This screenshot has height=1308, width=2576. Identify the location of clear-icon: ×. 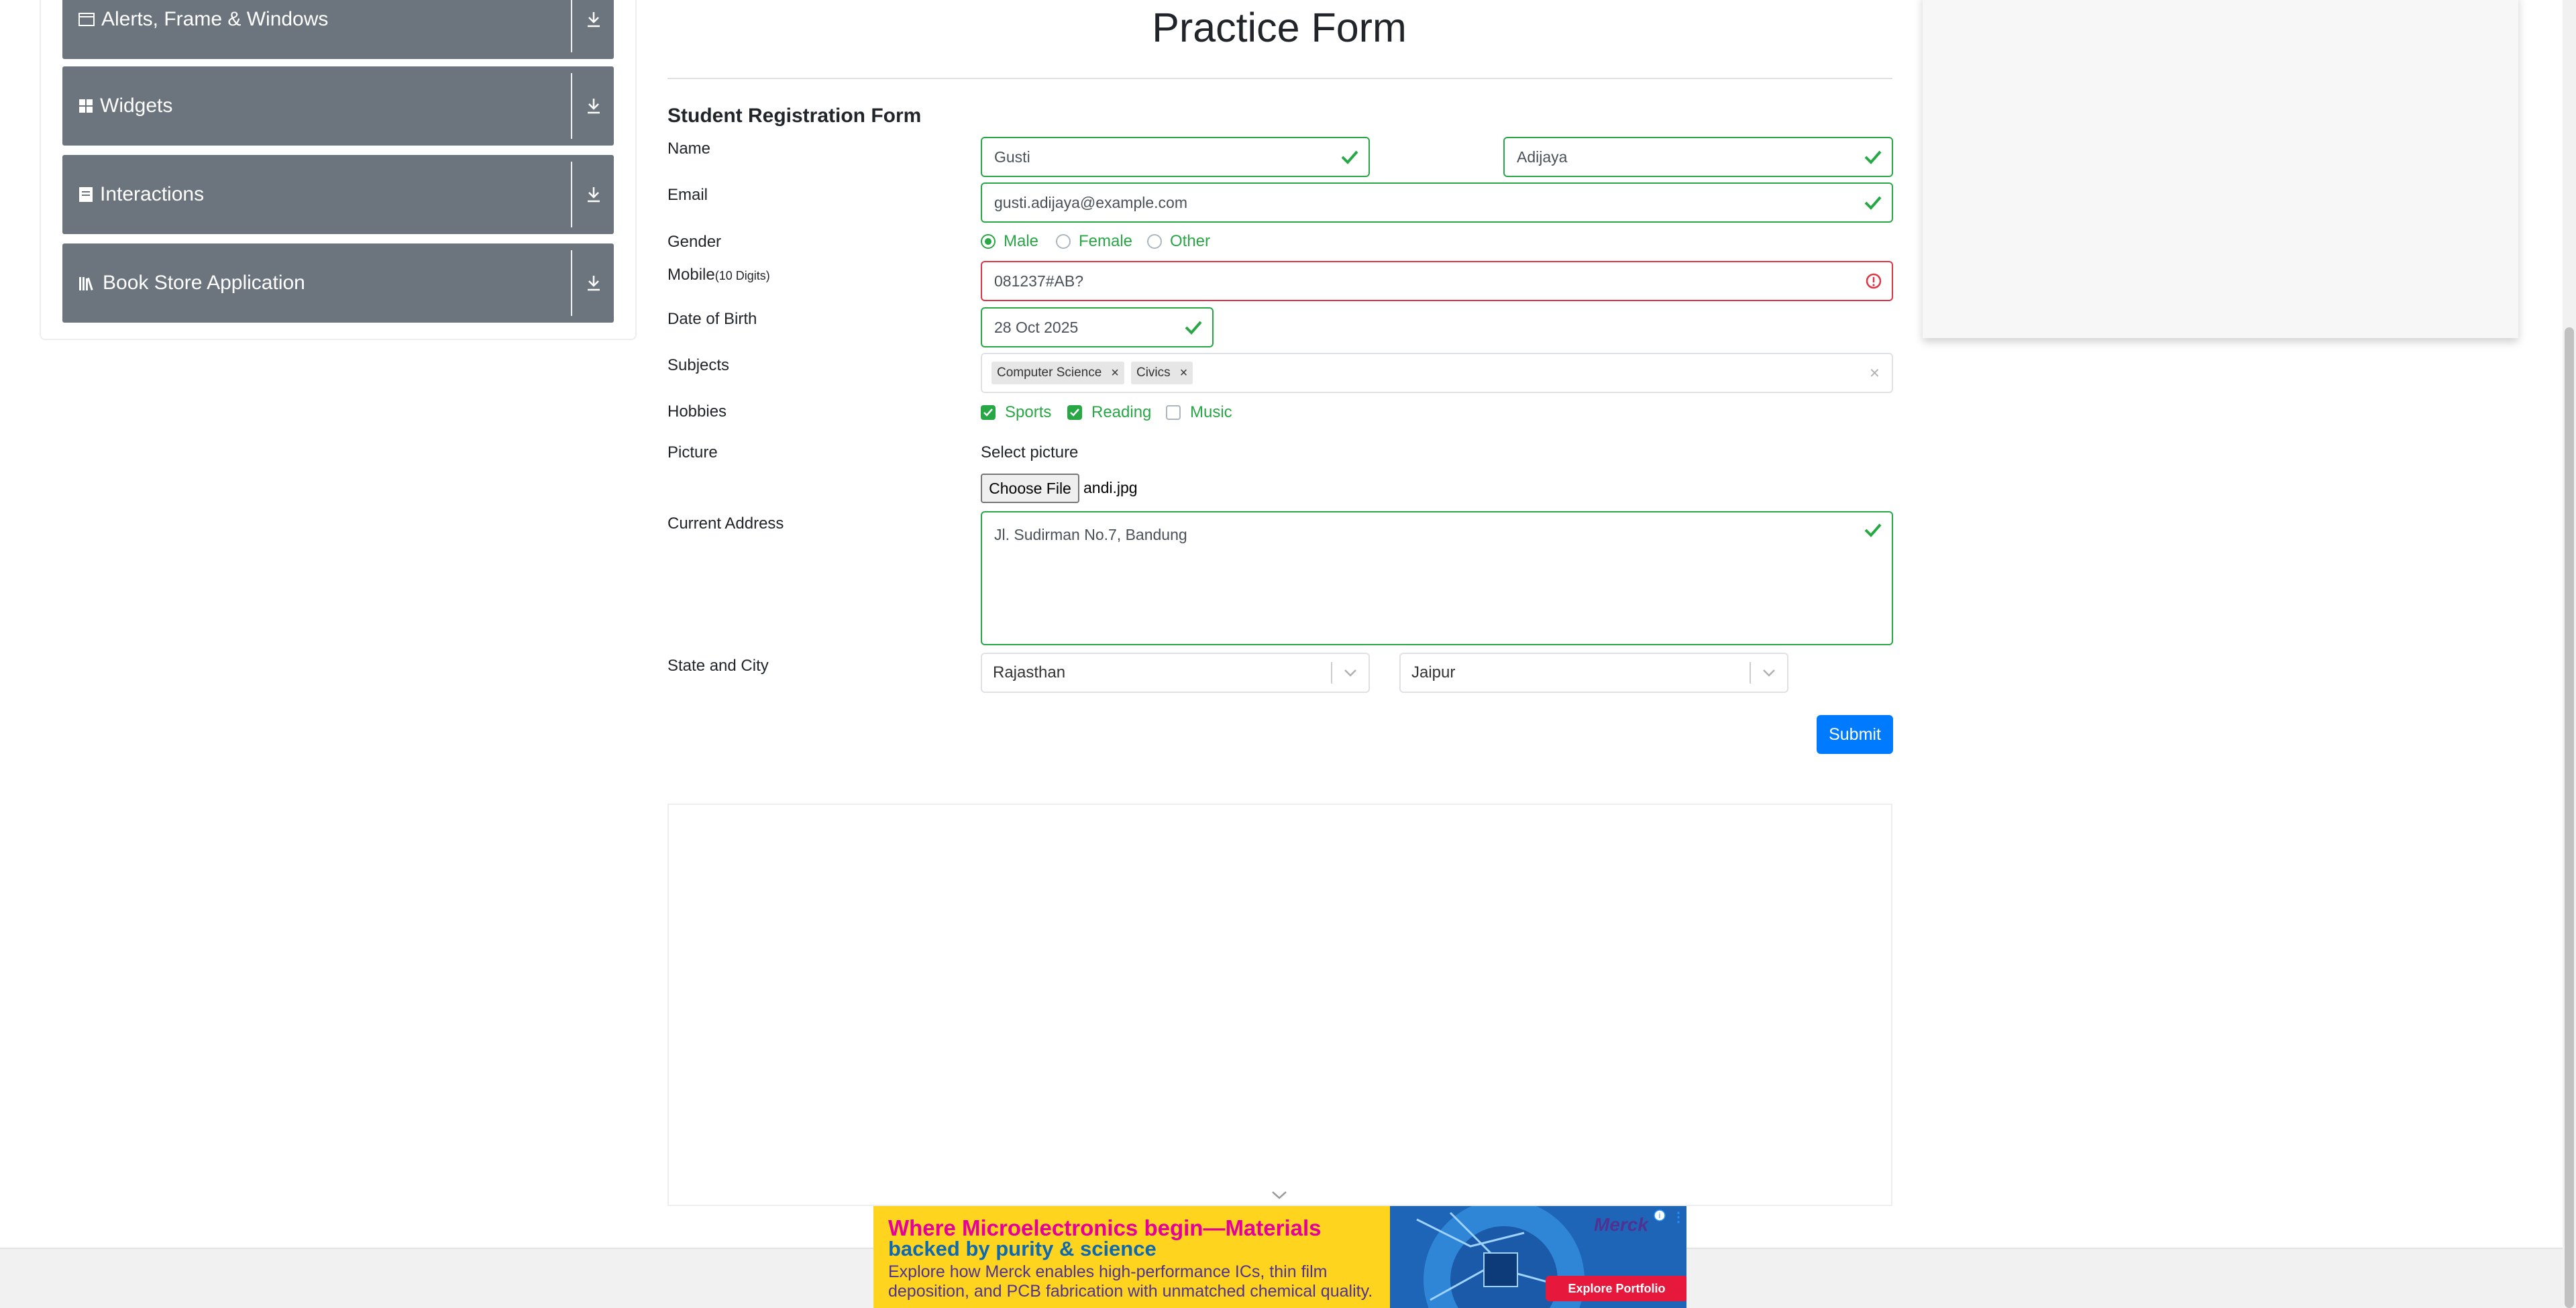
(1875, 374).